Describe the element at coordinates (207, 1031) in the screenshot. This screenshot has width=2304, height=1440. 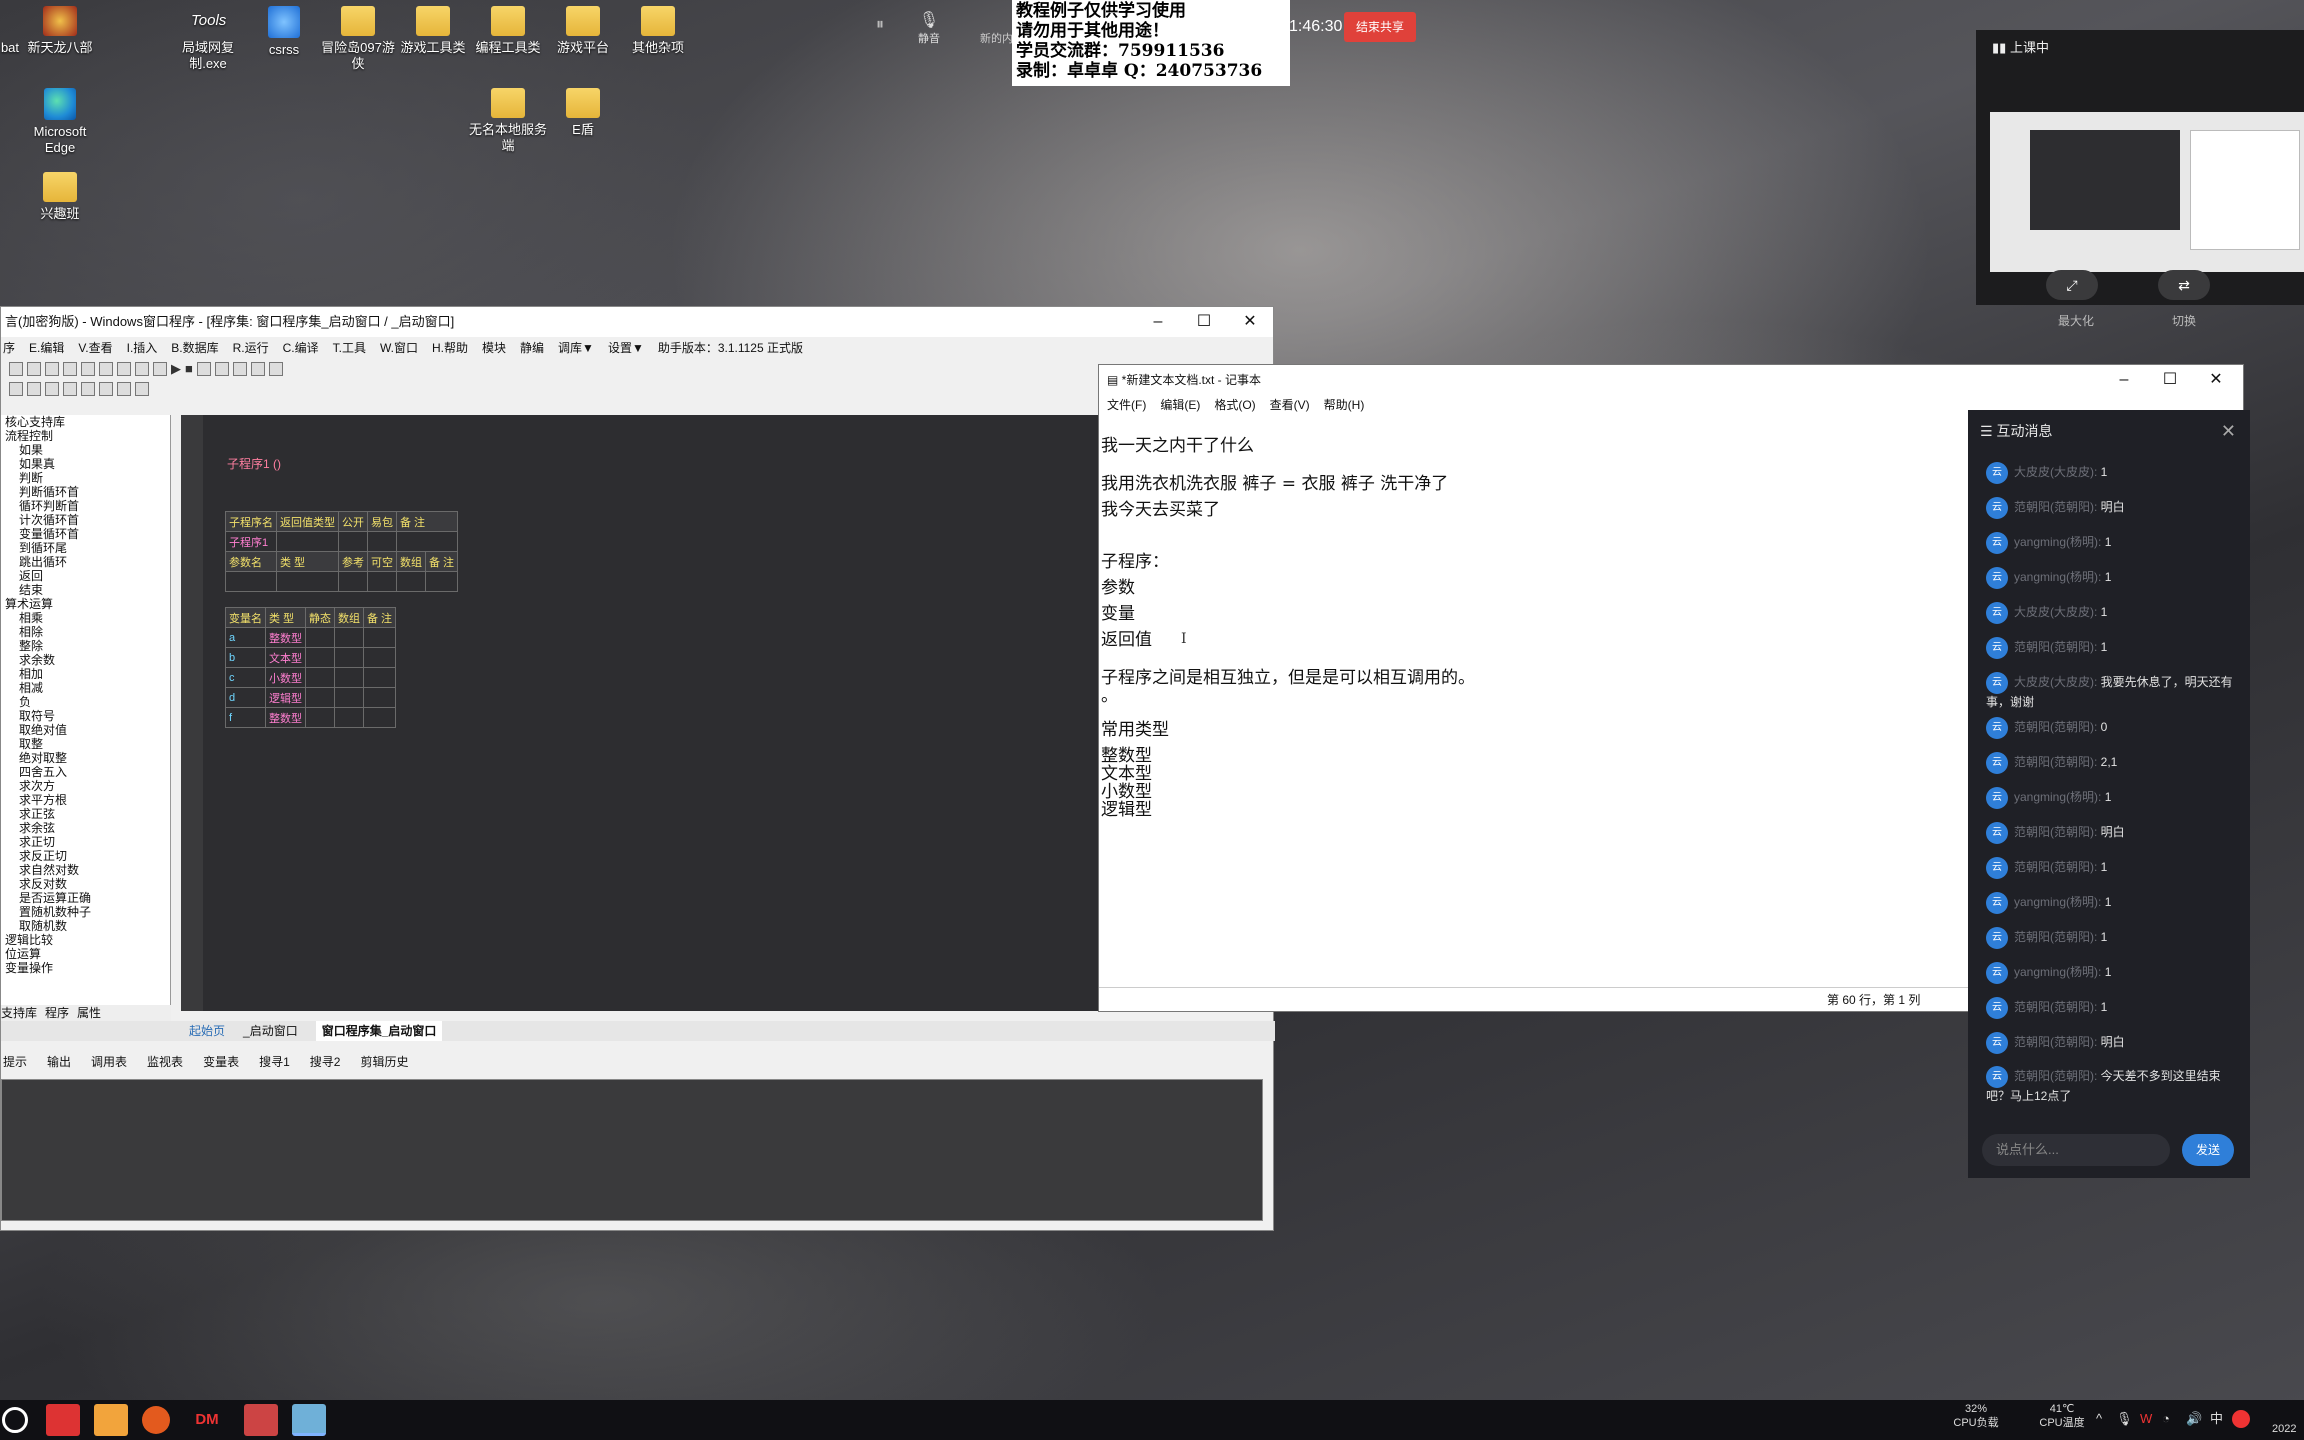
I see `tab-start-page: 起始页` at that location.